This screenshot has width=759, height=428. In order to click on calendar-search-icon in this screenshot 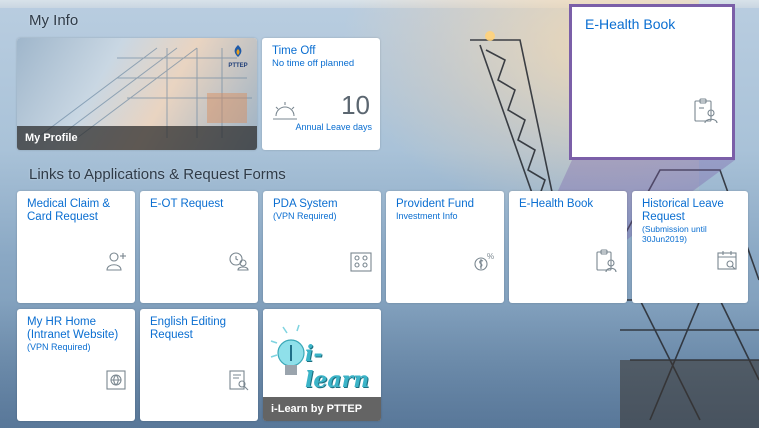, I will do `click(727, 260)`.